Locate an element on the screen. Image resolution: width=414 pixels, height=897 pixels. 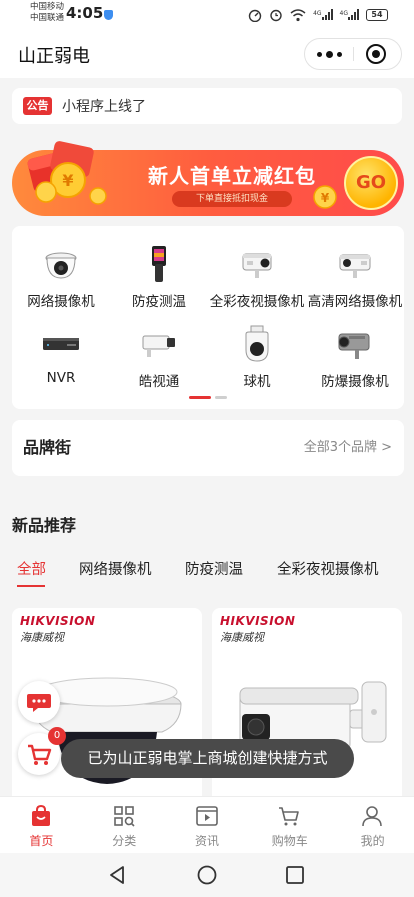
tab-thermal: 防疫测温 is located at coordinates (214, 568).